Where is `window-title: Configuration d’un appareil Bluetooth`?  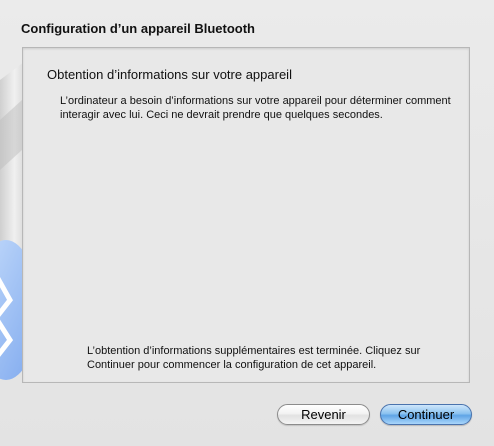 window-title: Configuration d’un appareil Bluetooth is located at coordinates (138, 28).